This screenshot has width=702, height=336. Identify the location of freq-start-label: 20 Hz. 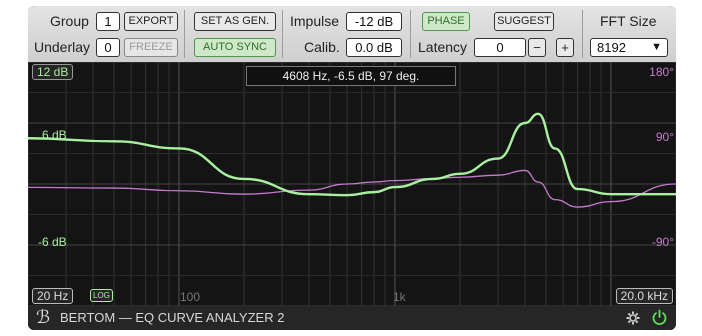
(53, 296).